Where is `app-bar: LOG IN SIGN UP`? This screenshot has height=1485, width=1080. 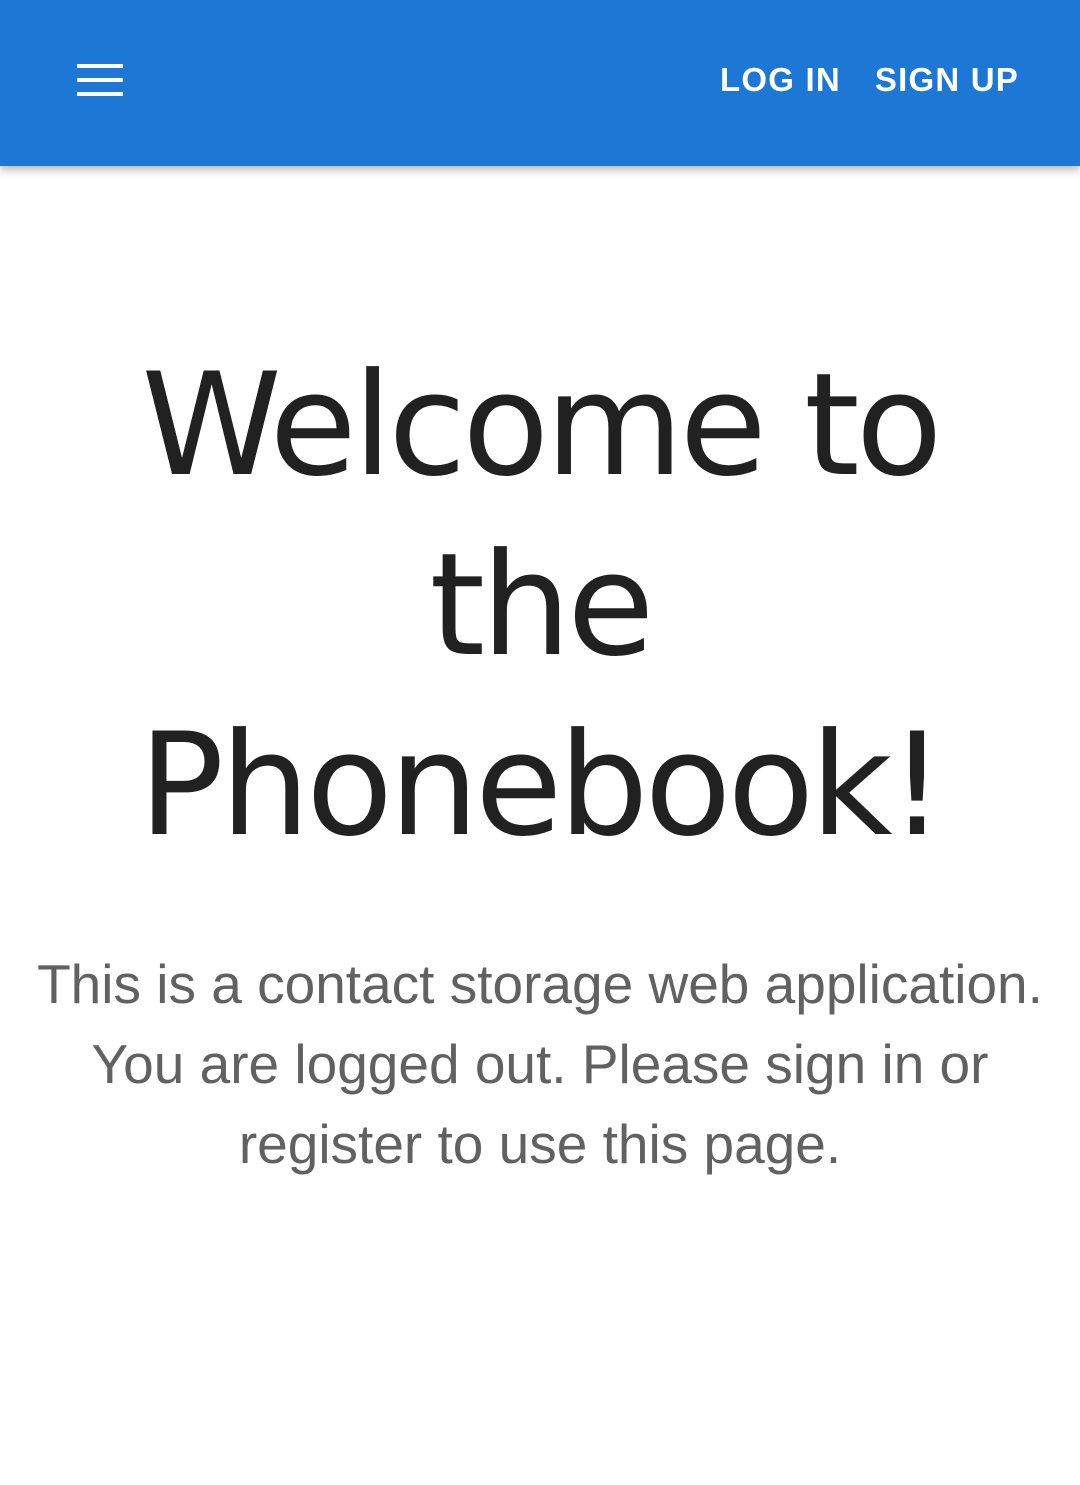 app-bar: LOG IN SIGN UP is located at coordinates (540, 83).